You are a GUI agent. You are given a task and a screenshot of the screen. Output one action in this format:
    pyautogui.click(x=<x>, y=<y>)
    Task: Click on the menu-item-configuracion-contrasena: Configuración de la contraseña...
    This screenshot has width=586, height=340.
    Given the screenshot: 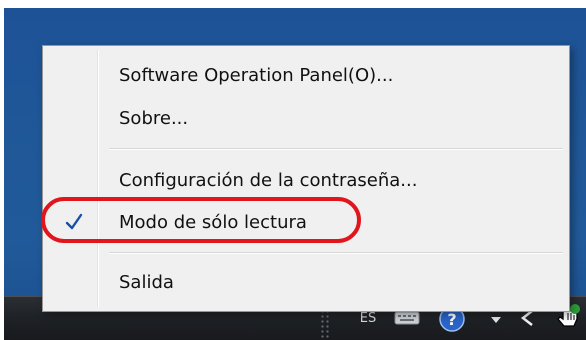 What is the action you would take?
    pyautogui.click(x=306, y=180)
    